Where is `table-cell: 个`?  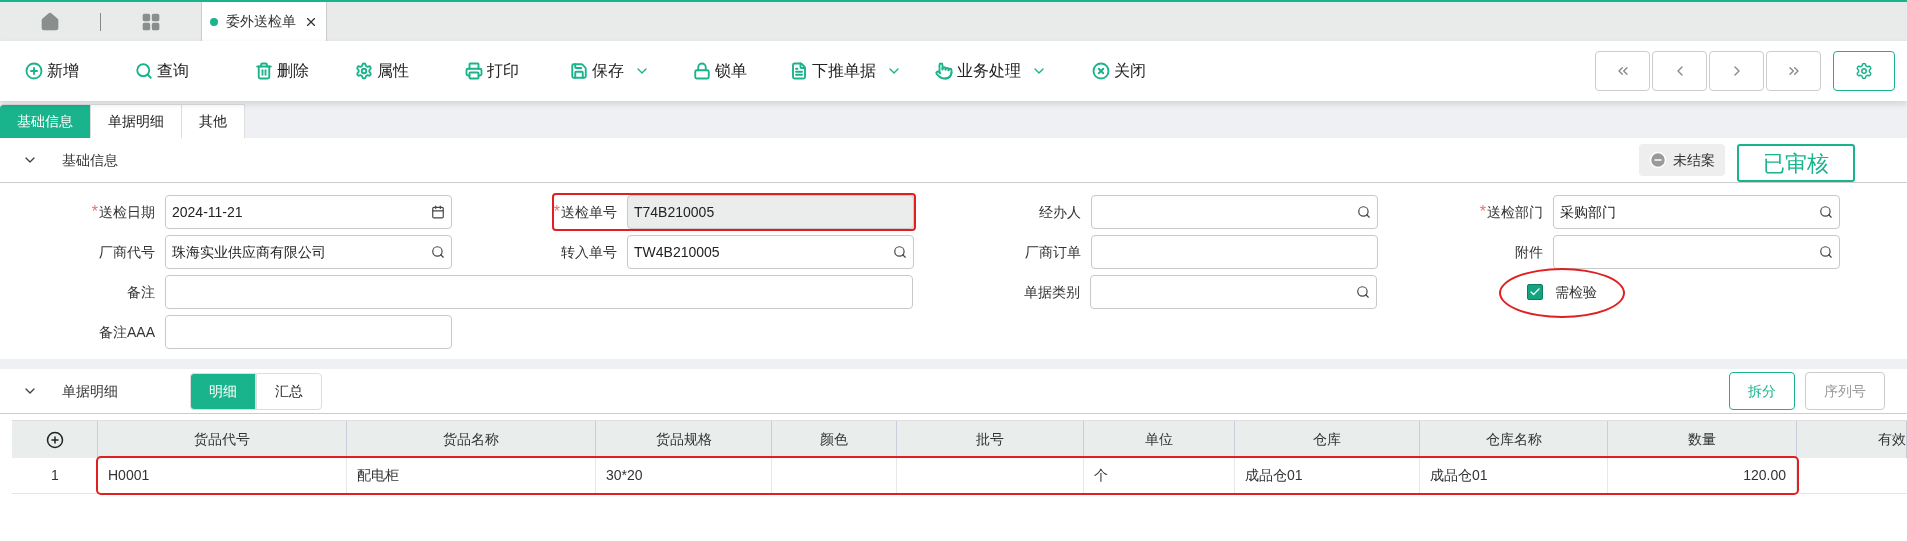 table-cell: 个 is located at coordinates (1159, 475).